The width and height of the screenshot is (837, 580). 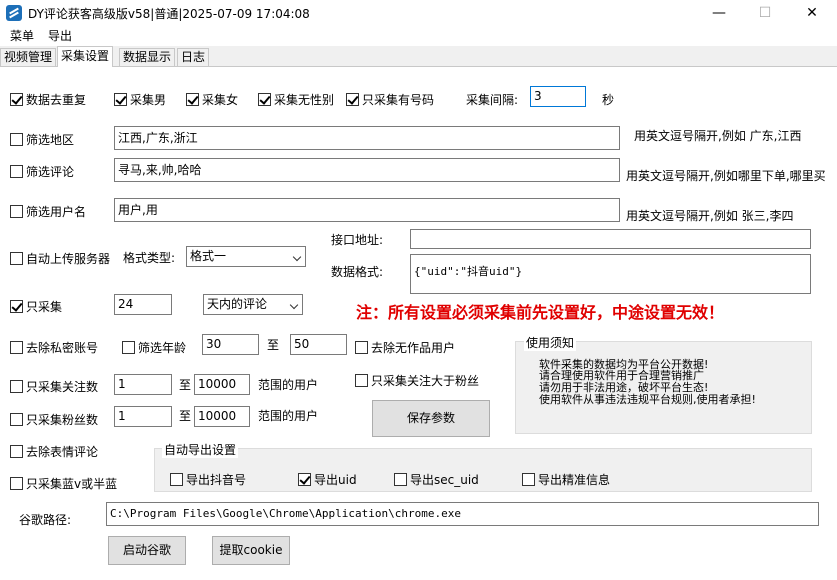 I want to click on blue-v-label: 只采集蓝v或半蓝, so click(x=72, y=484).